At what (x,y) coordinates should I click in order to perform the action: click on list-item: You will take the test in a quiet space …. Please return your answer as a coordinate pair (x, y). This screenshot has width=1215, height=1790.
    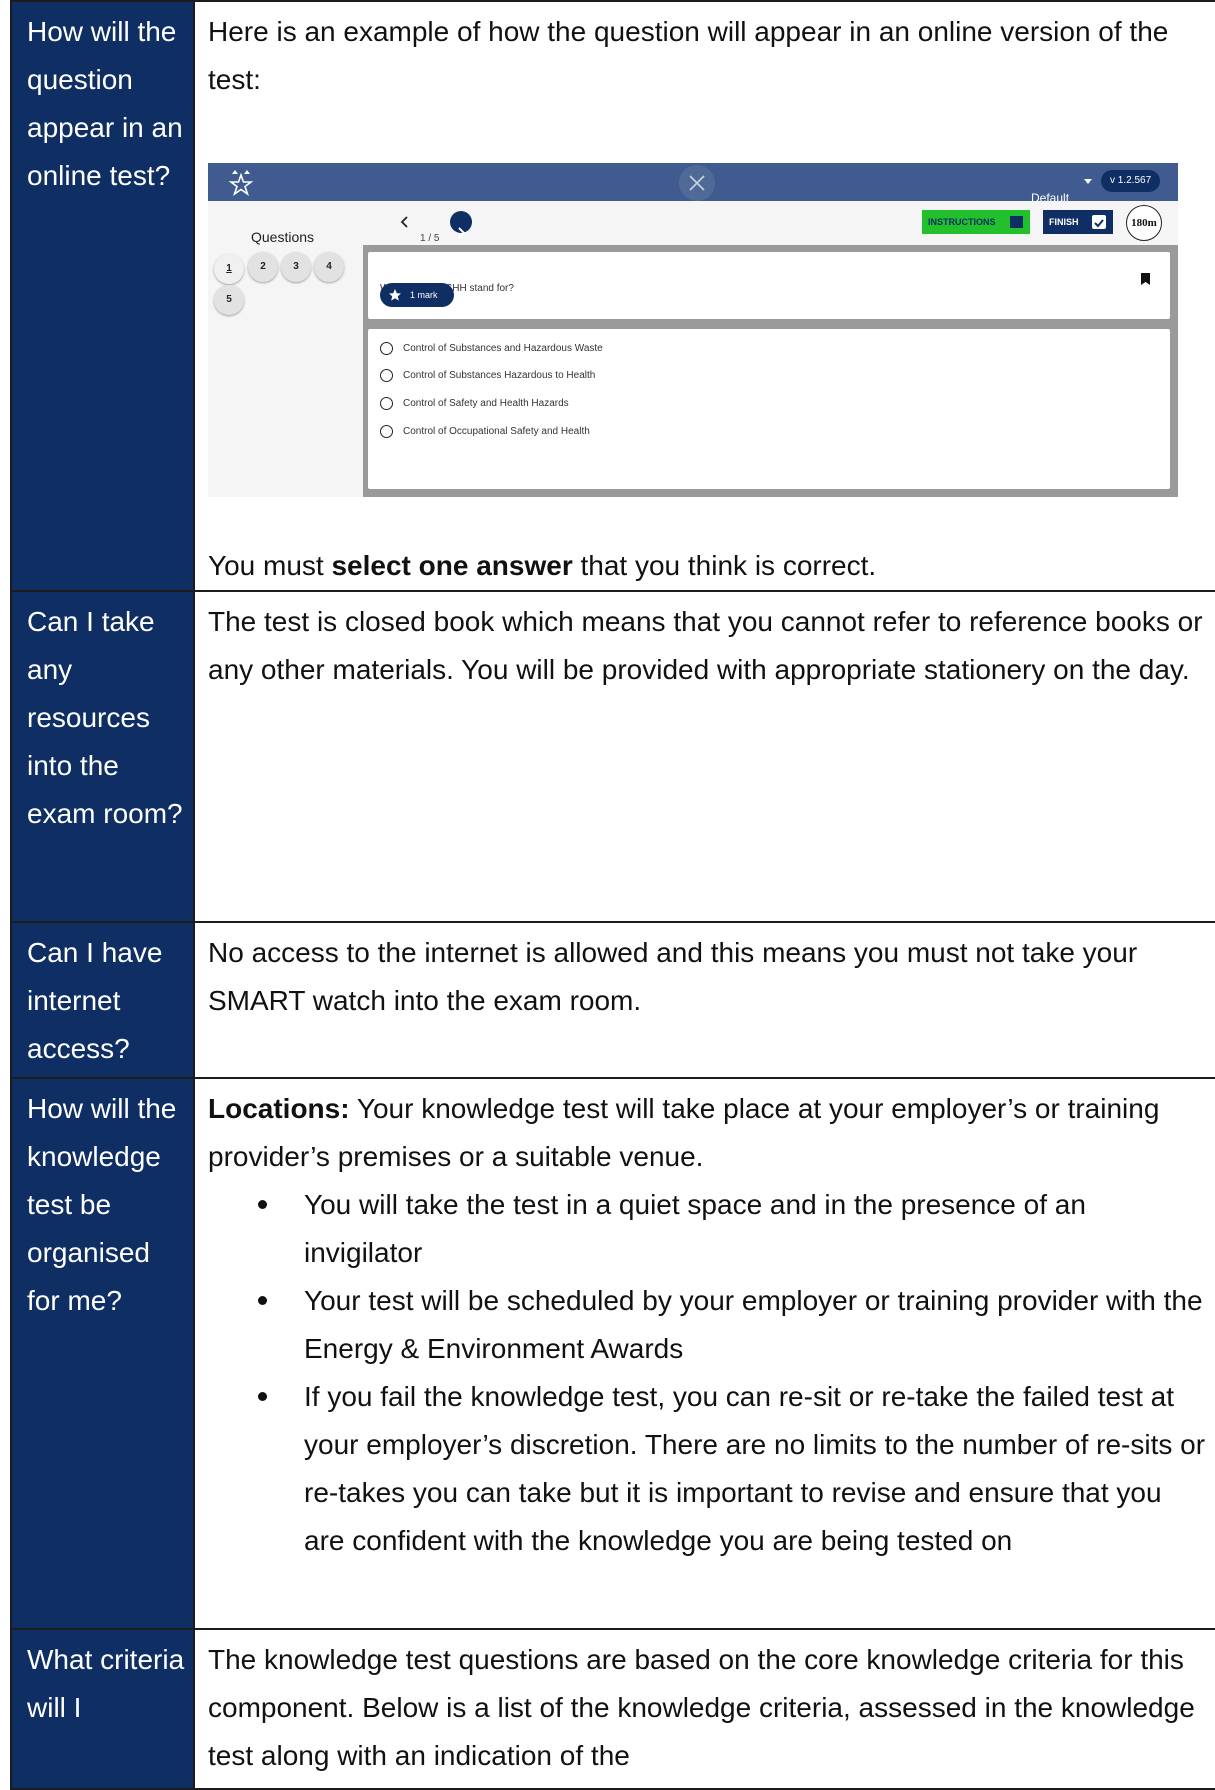
    Looking at the image, I should click on (731, 1229).